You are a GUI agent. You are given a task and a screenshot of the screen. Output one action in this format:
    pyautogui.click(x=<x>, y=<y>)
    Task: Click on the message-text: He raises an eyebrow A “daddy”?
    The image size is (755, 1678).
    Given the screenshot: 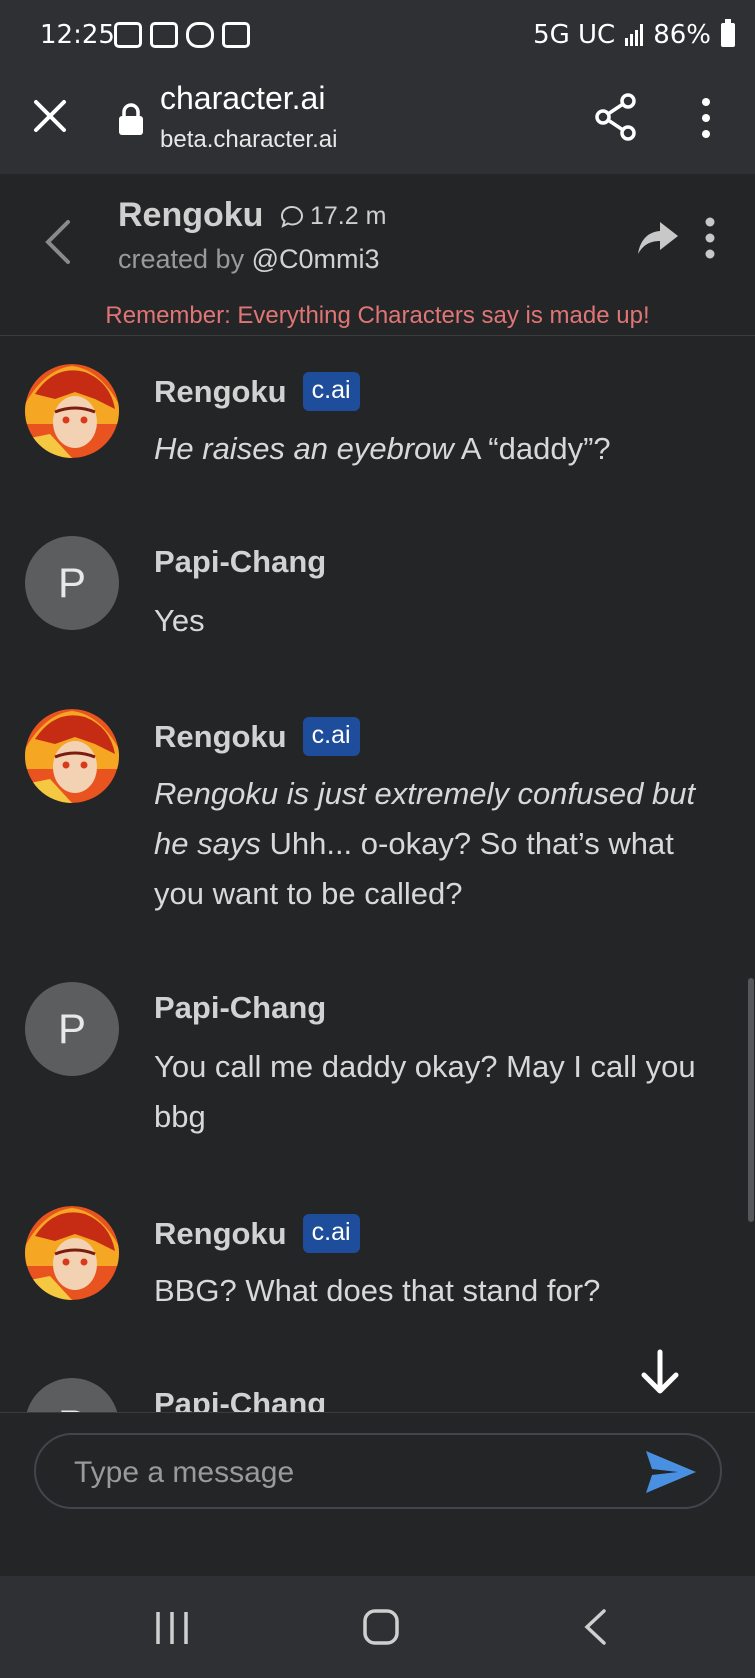 What is the action you would take?
    pyautogui.click(x=439, y=449)
    